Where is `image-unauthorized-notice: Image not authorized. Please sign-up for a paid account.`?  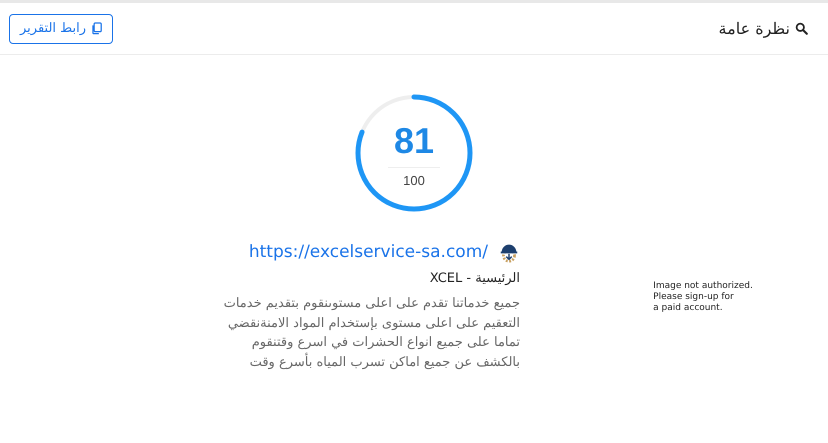 image-unauthorized-notice: Image not authorized. Please sign-up for a paid account. is located at coordinates (703, 297).